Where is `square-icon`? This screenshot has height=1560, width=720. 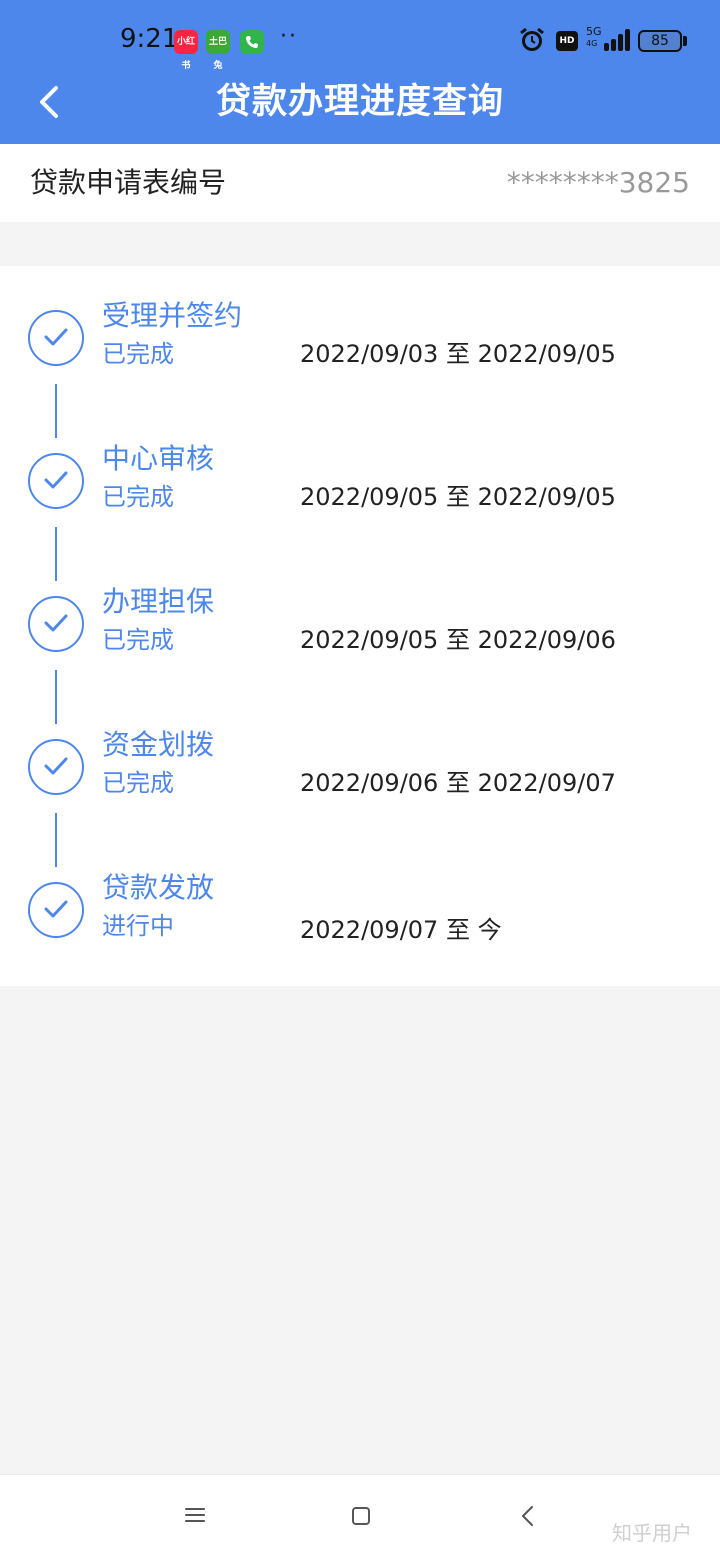 square-icon is located at coordinates (361, 1516).